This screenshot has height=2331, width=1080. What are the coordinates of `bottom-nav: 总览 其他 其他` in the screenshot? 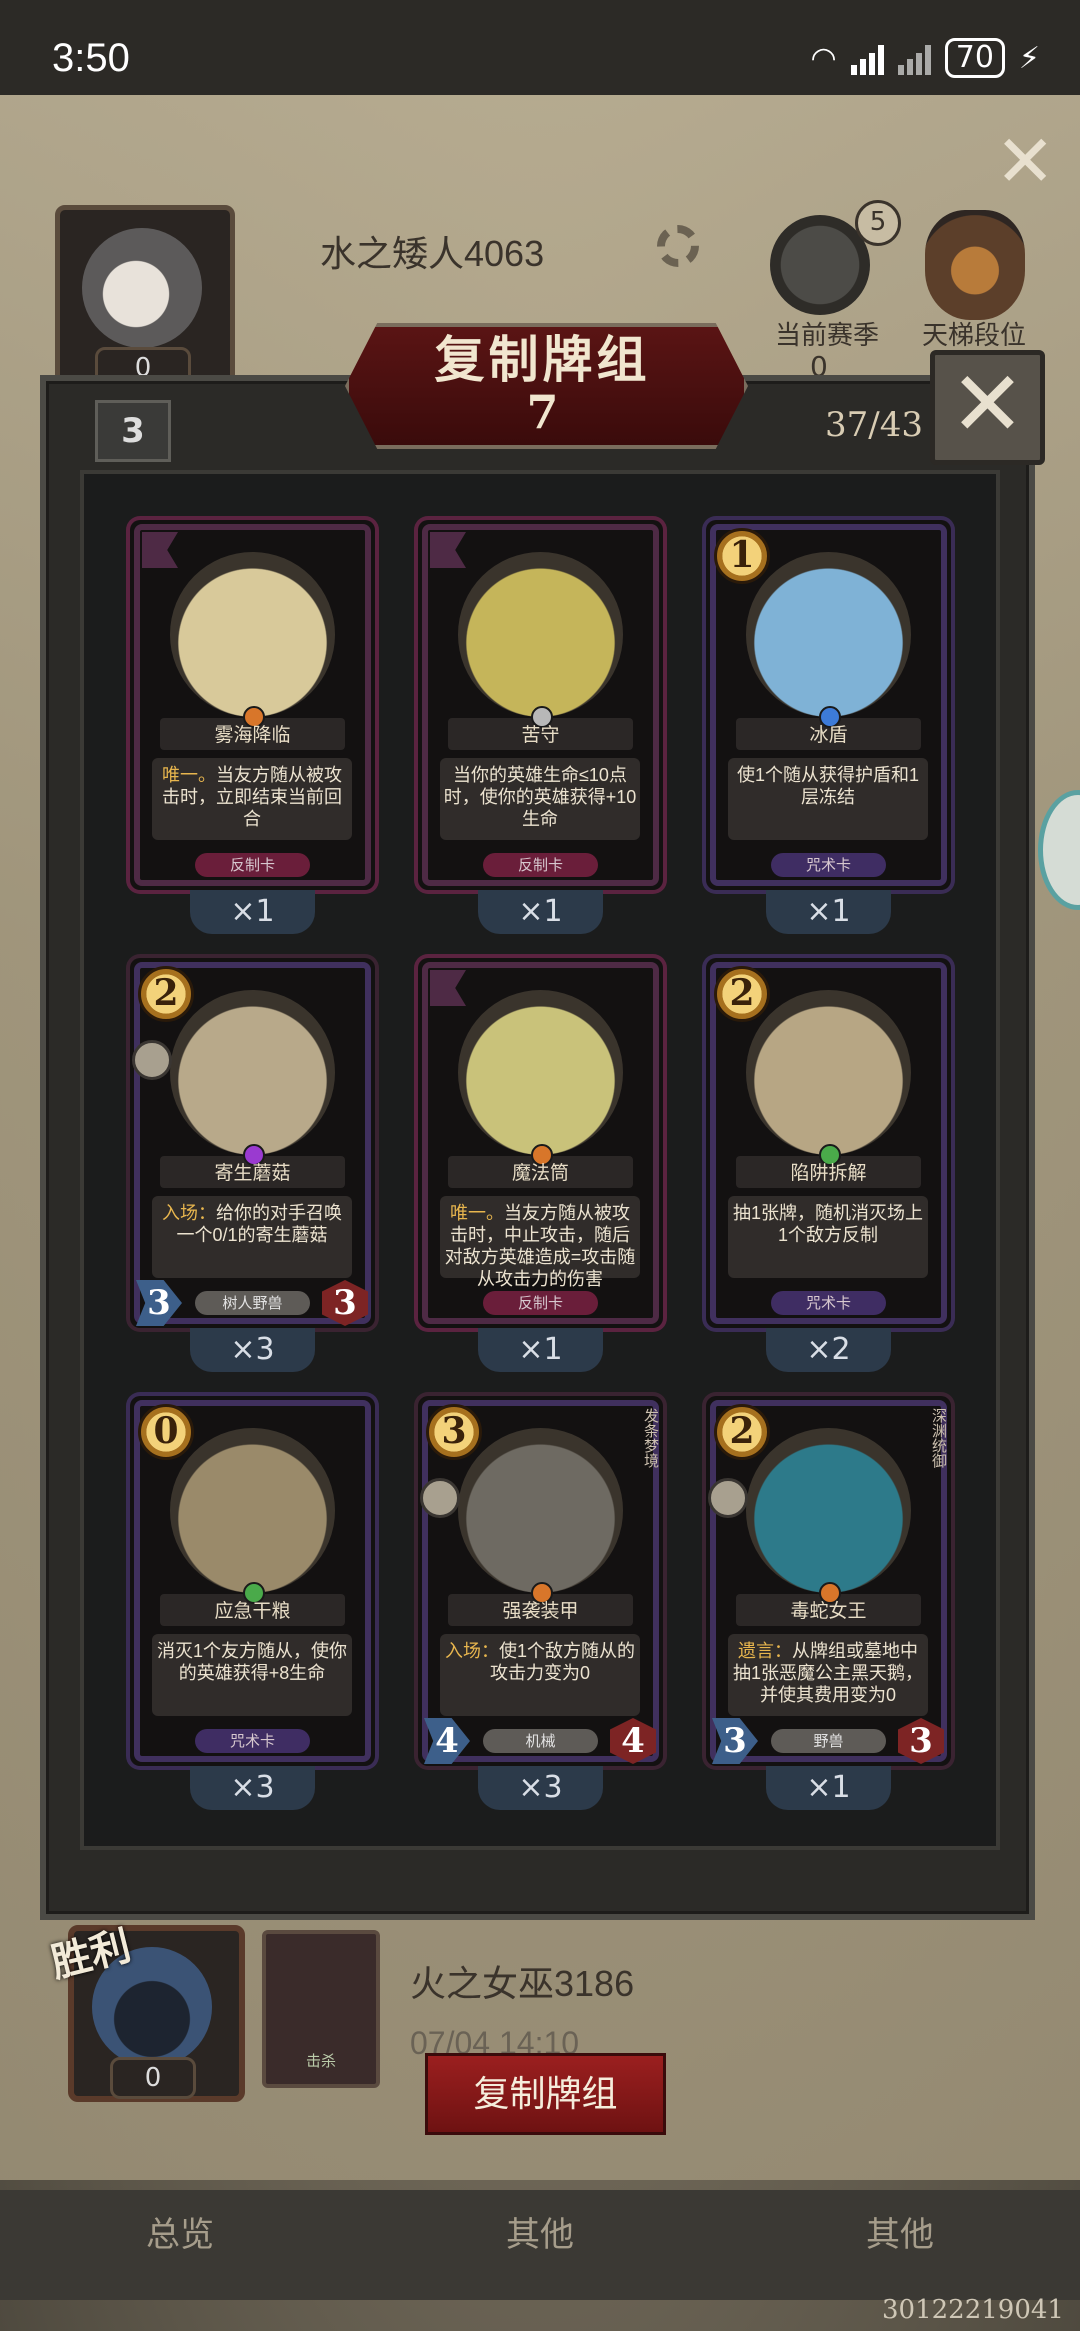 It's located at (540, 2245).